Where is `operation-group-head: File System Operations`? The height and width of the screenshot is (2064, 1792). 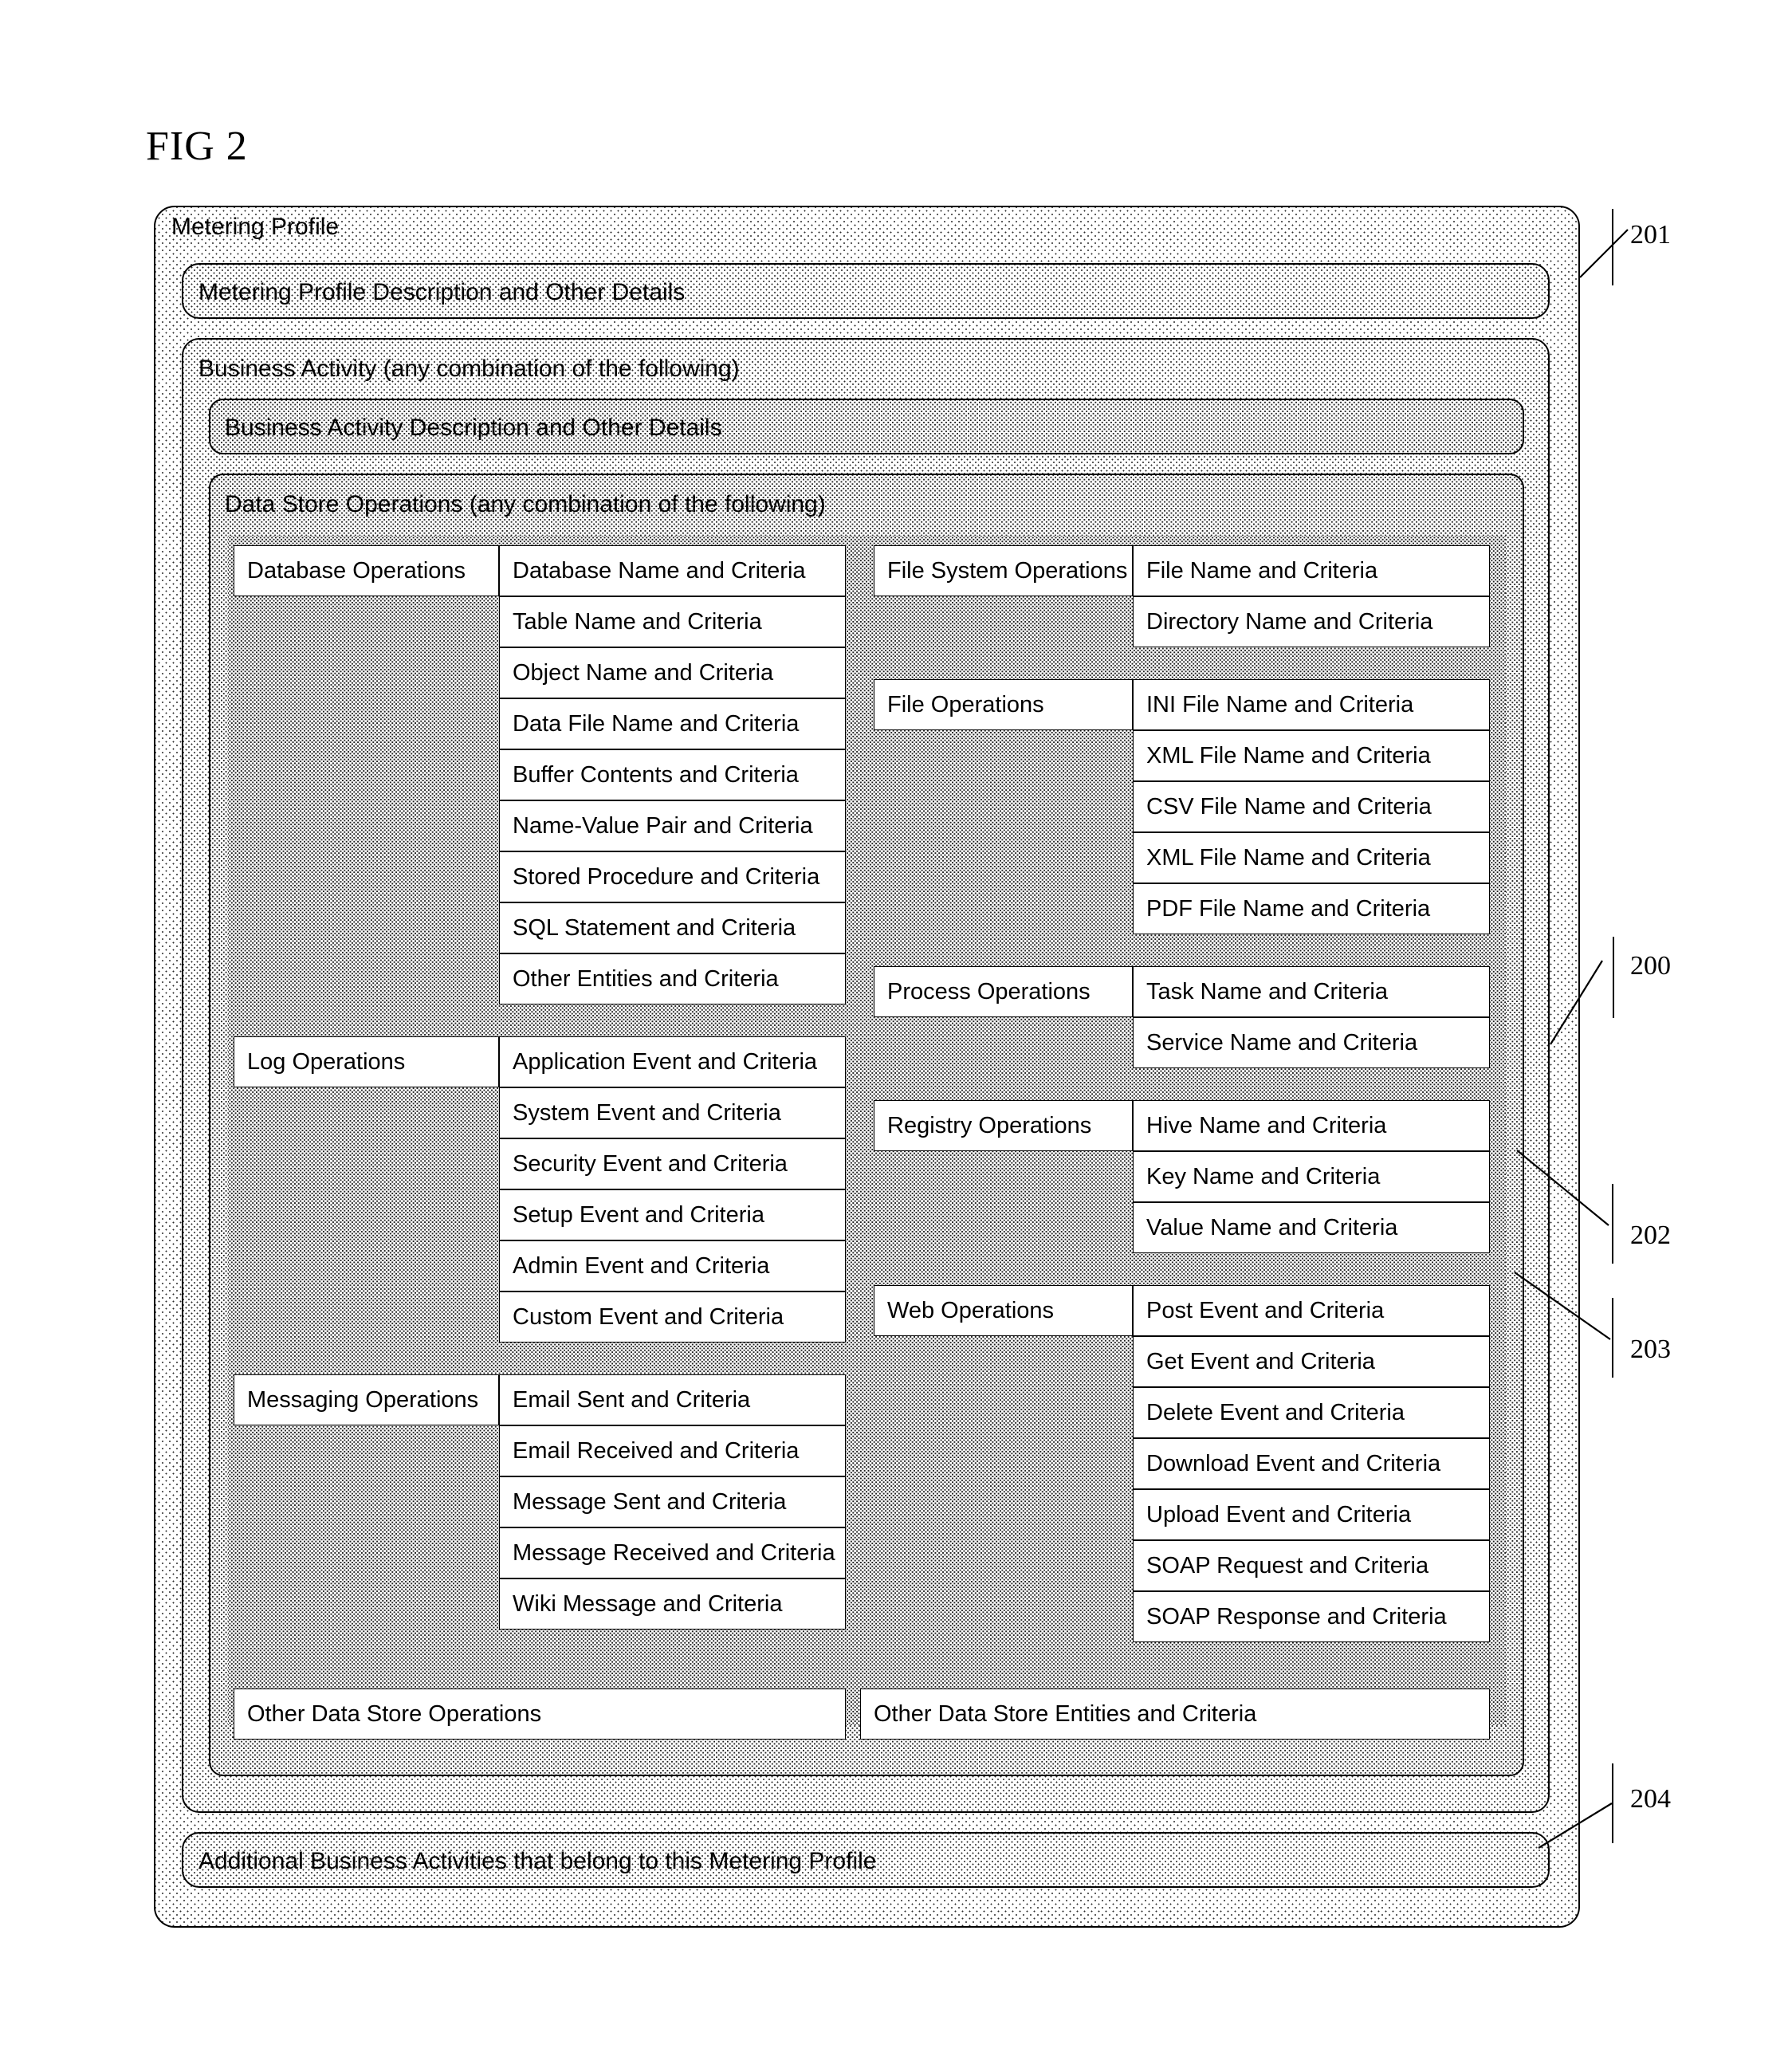
operation-group-head: File System Operations is located at coordinates (1003, 570).